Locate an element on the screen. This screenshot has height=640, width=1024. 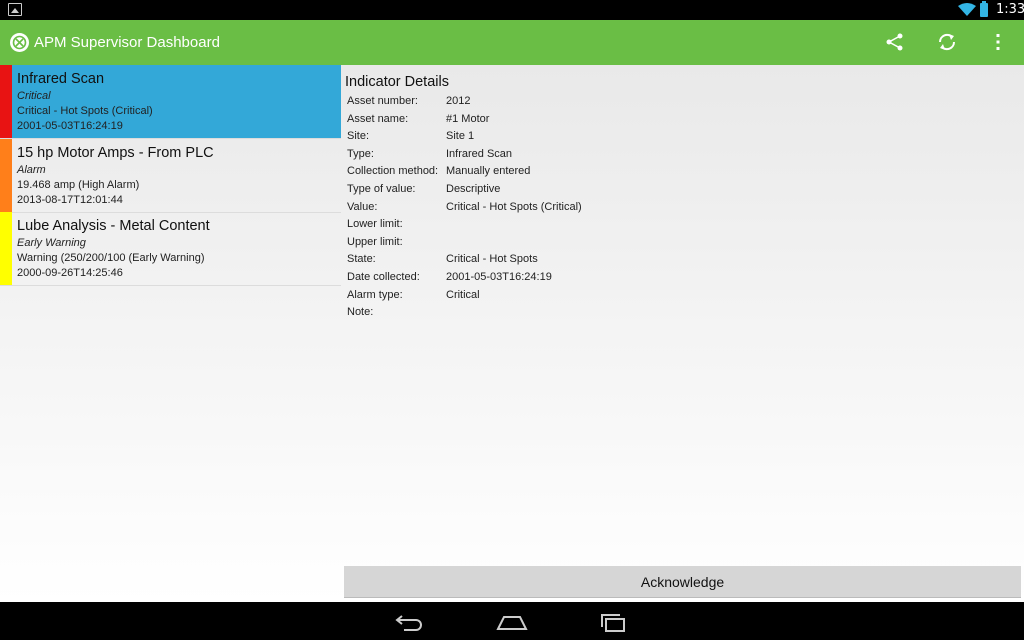
detail-label: State: is located at coordinates (361, 259).